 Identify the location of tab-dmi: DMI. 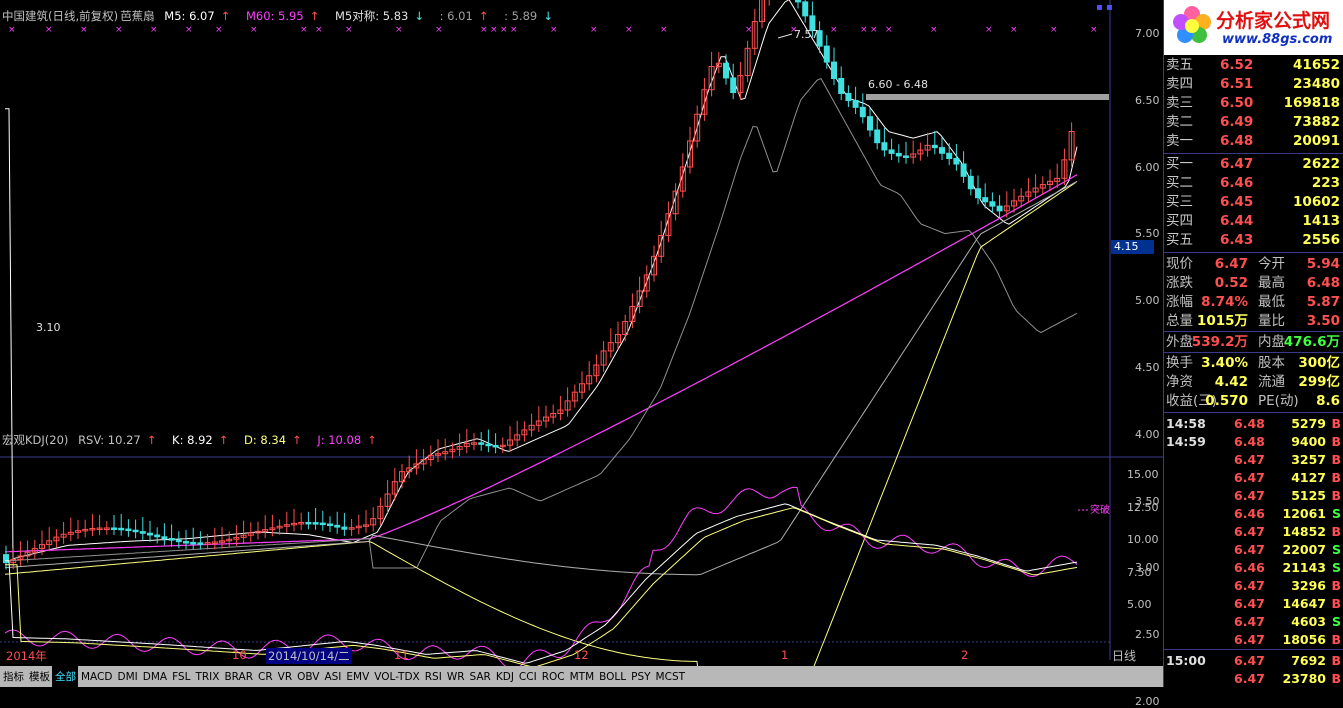
(126, 677).